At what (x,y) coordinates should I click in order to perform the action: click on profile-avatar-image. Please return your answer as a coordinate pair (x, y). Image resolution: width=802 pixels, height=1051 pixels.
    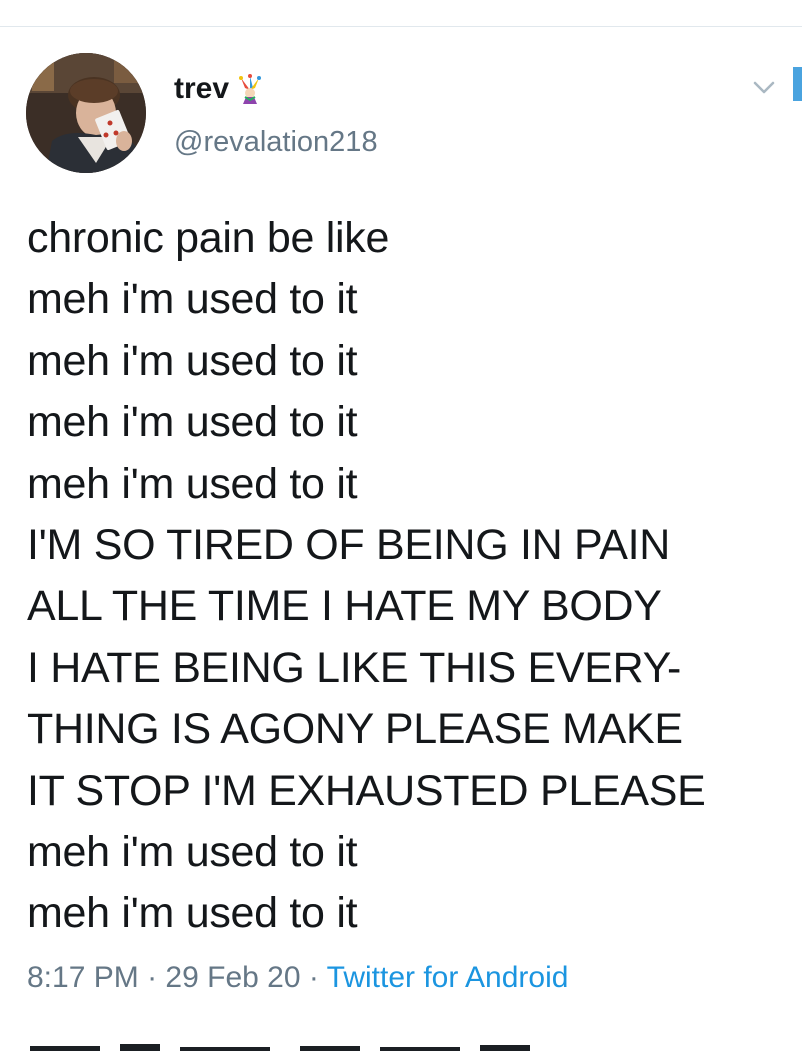
    Looking at the image, I should click on (86, 113).